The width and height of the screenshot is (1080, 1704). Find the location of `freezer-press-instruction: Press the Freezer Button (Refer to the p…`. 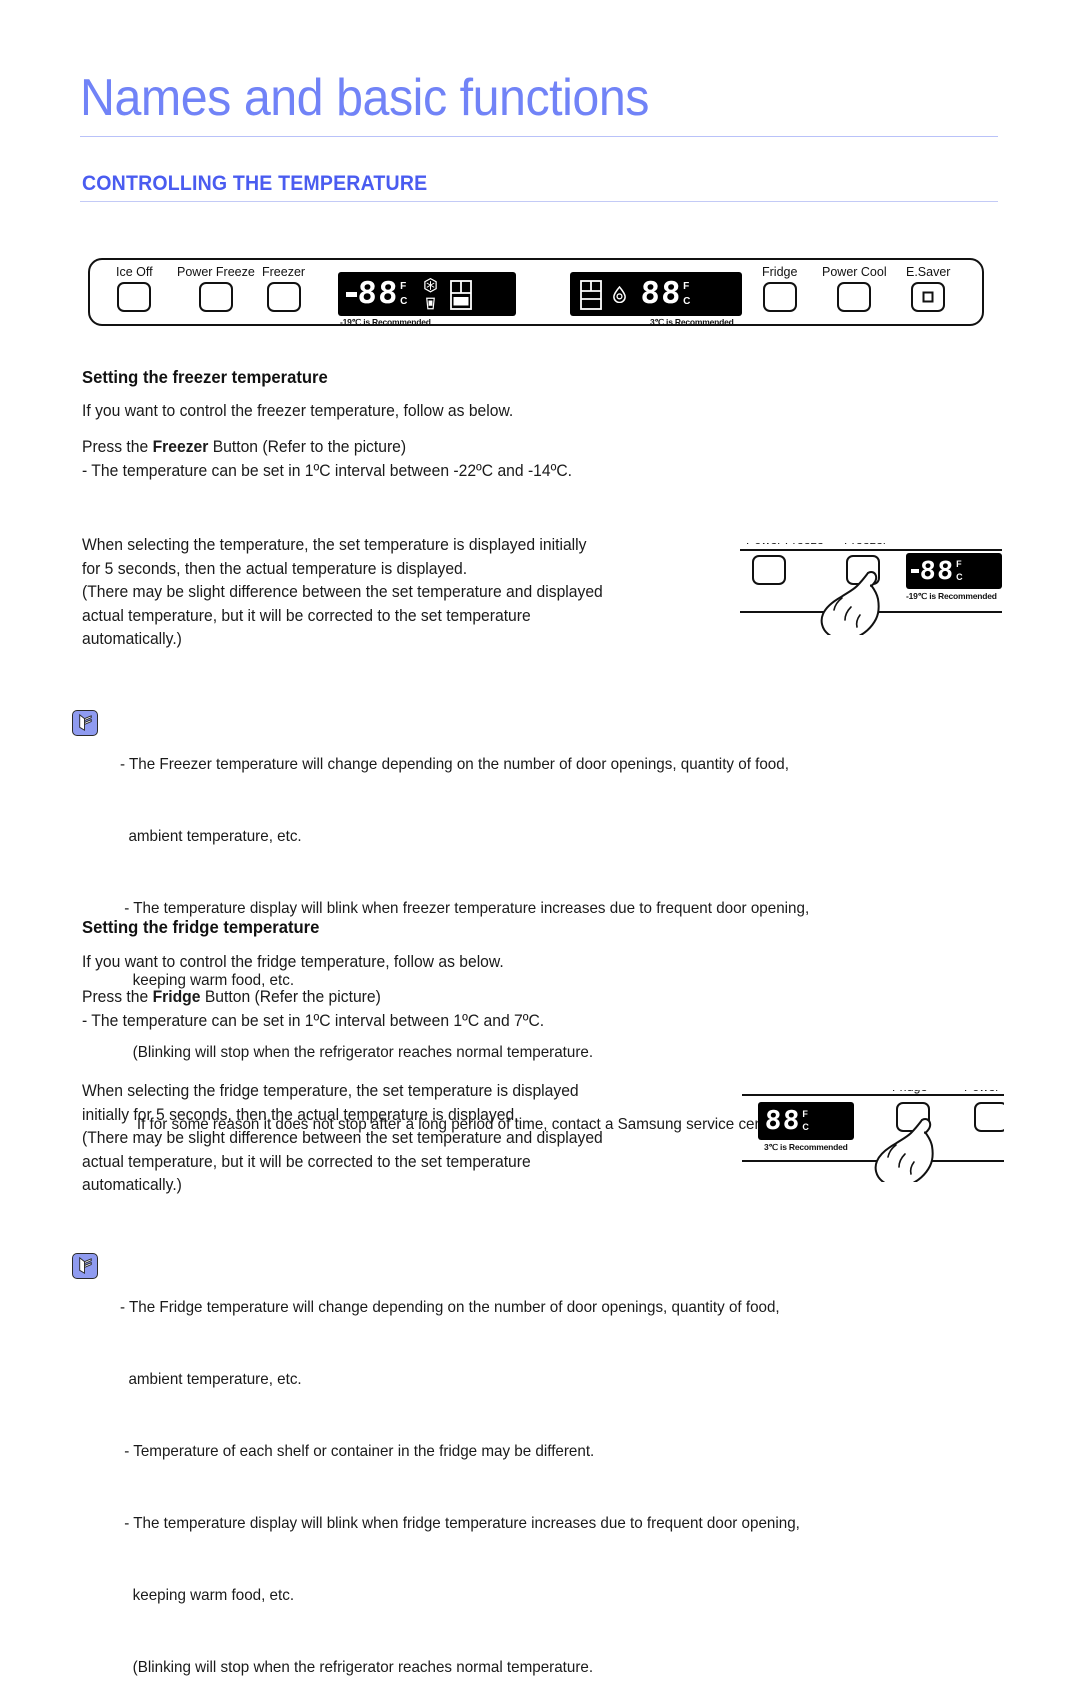

freezer-press-instruction: Press the Freezer Button (Refer to the p… is located at coordinates (244, 448).